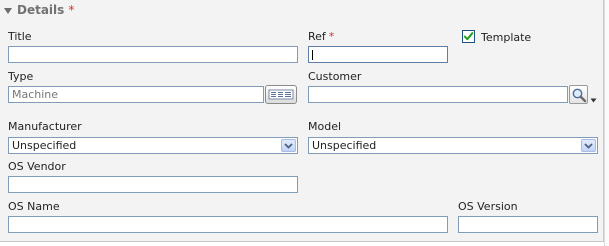 The width and height of the screenshot is (609, 246). What do you see at coordinates (136, 94) in the screenshot?
I see `type-input: Machine` at bounding box center [136, 94].